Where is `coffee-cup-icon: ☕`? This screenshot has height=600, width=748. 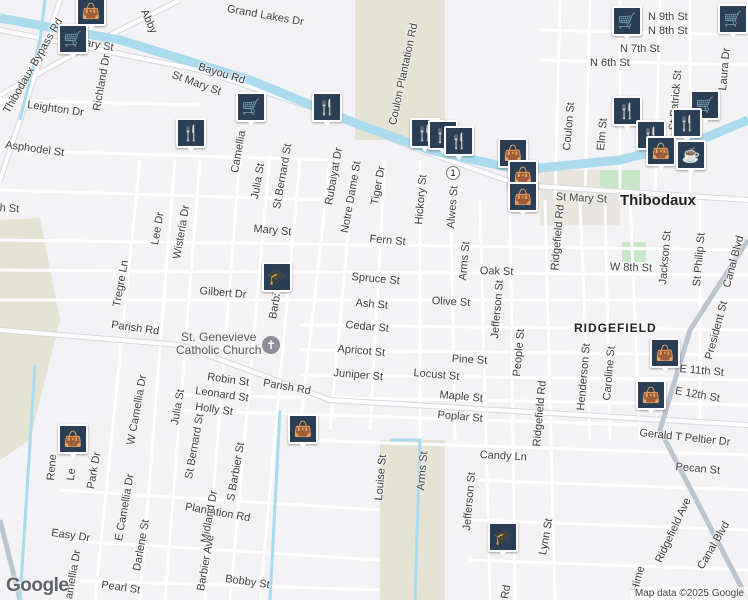
coffee-cup-icon: ☕ is located at coordinates (691, 155).